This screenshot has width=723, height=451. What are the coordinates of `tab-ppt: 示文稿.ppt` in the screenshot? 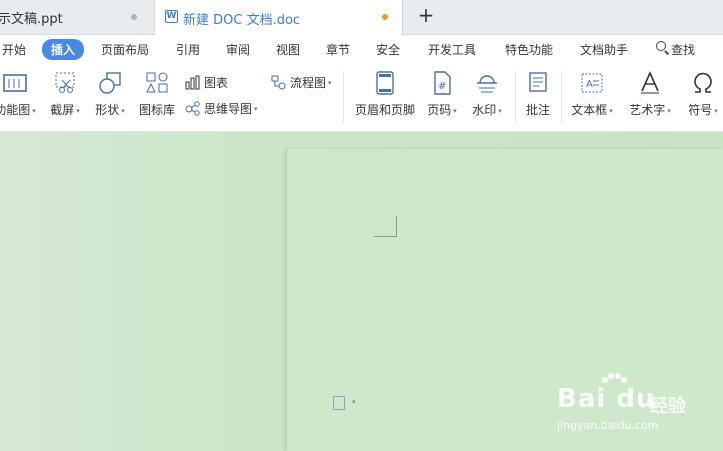 It's located at (76, 17).